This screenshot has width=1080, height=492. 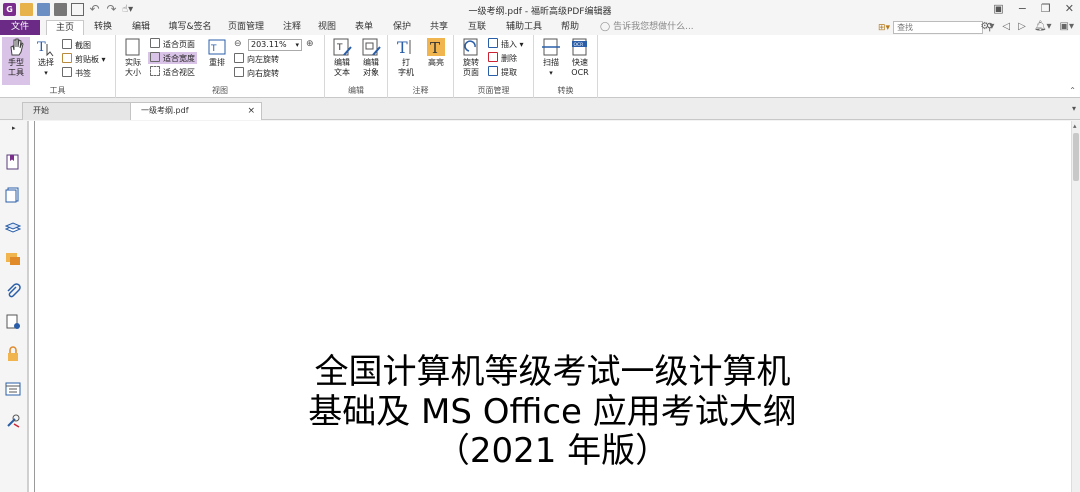 What do you see at coordinates (133, 57) in the screenshot?
I see `actual-size-button: 实际 大小` at bounding box center [133, 57].